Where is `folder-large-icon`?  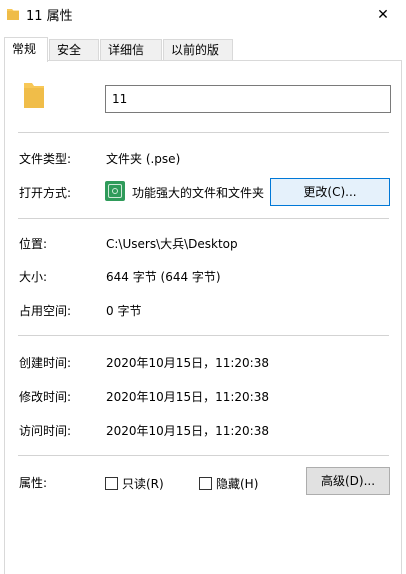
folder-large-icon is located at coordinates (34, 96).